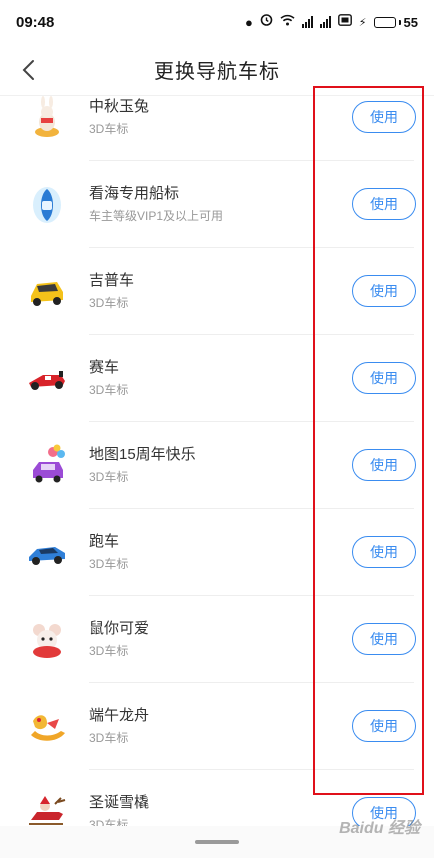 The image size is (434, 858). Describe the element at coordinates (248, 22) in the screenshot. I see `notification-icon: ●` at that location.